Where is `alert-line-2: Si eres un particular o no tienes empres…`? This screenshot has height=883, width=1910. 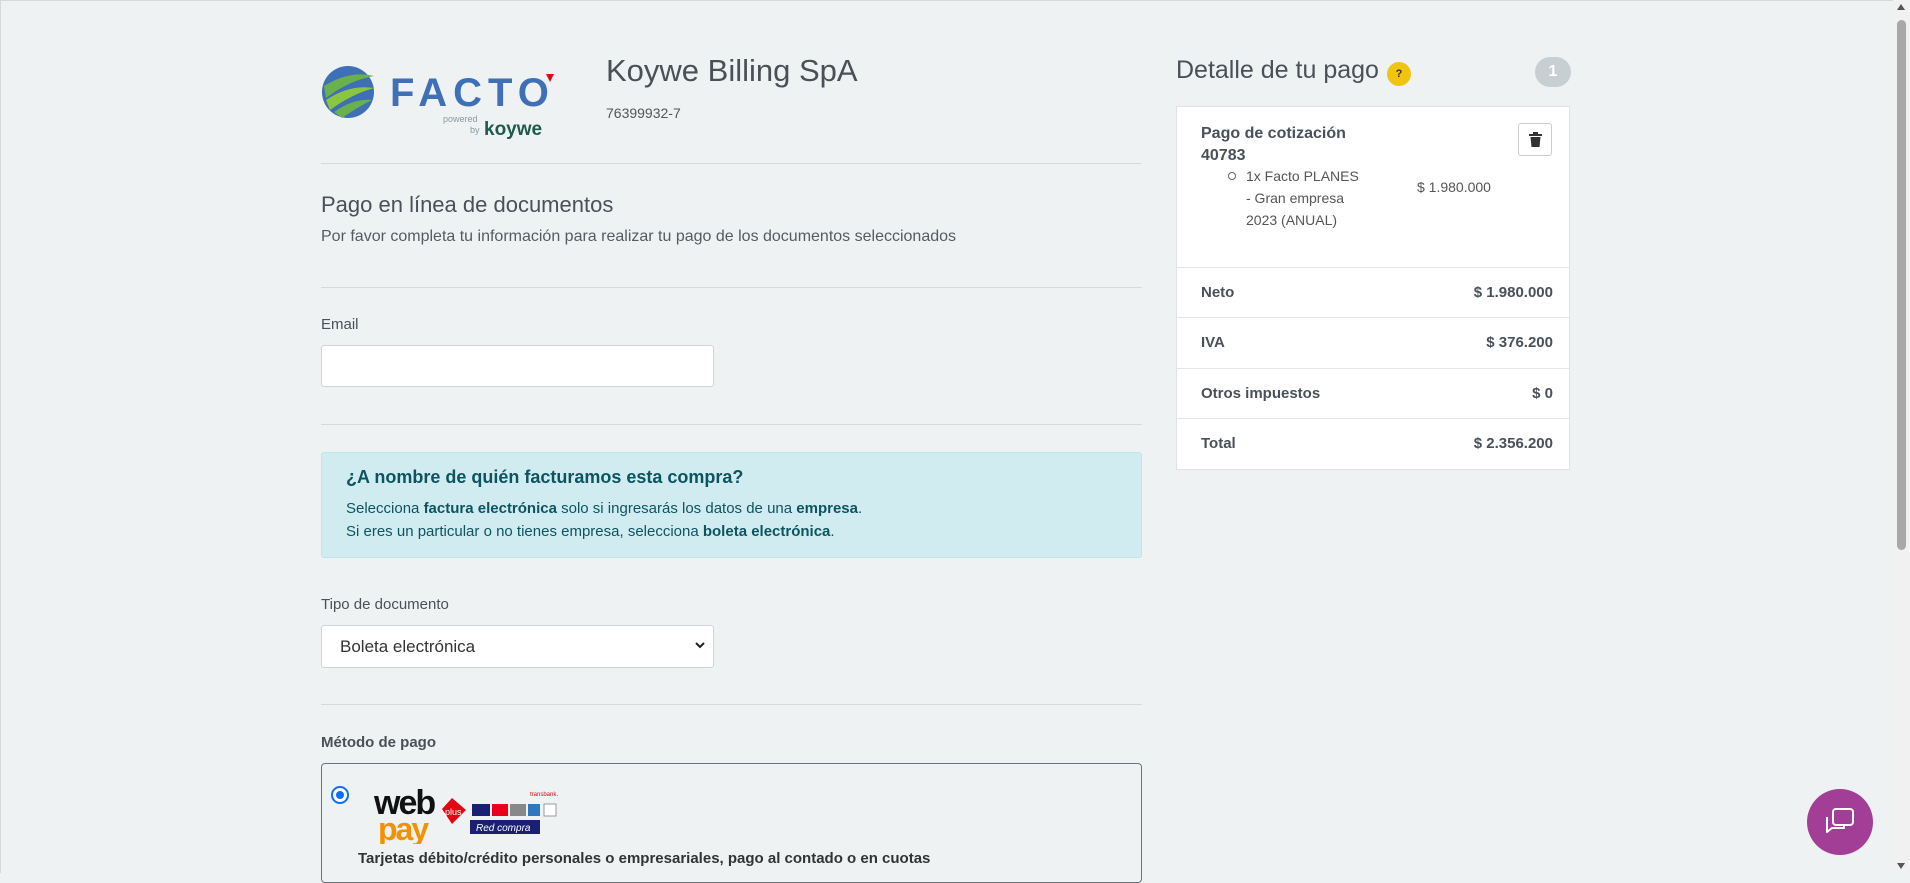 alert-line-2: Si eres un particular o no tienes empres… is located at coordinates (590, 531).